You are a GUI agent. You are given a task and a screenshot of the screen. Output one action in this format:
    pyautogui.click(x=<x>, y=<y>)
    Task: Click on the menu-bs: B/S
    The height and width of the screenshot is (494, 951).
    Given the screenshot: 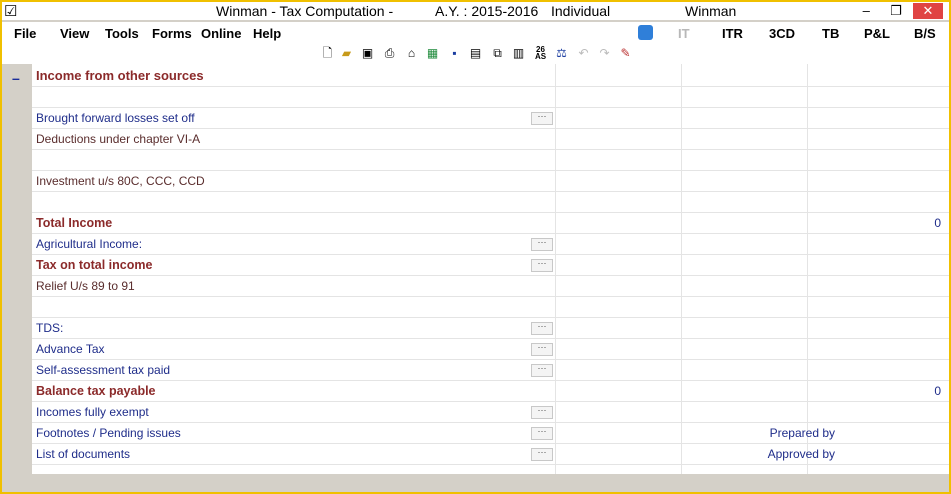 What is the action you would take?
    pyautogui.click(x=925, y=33)
    